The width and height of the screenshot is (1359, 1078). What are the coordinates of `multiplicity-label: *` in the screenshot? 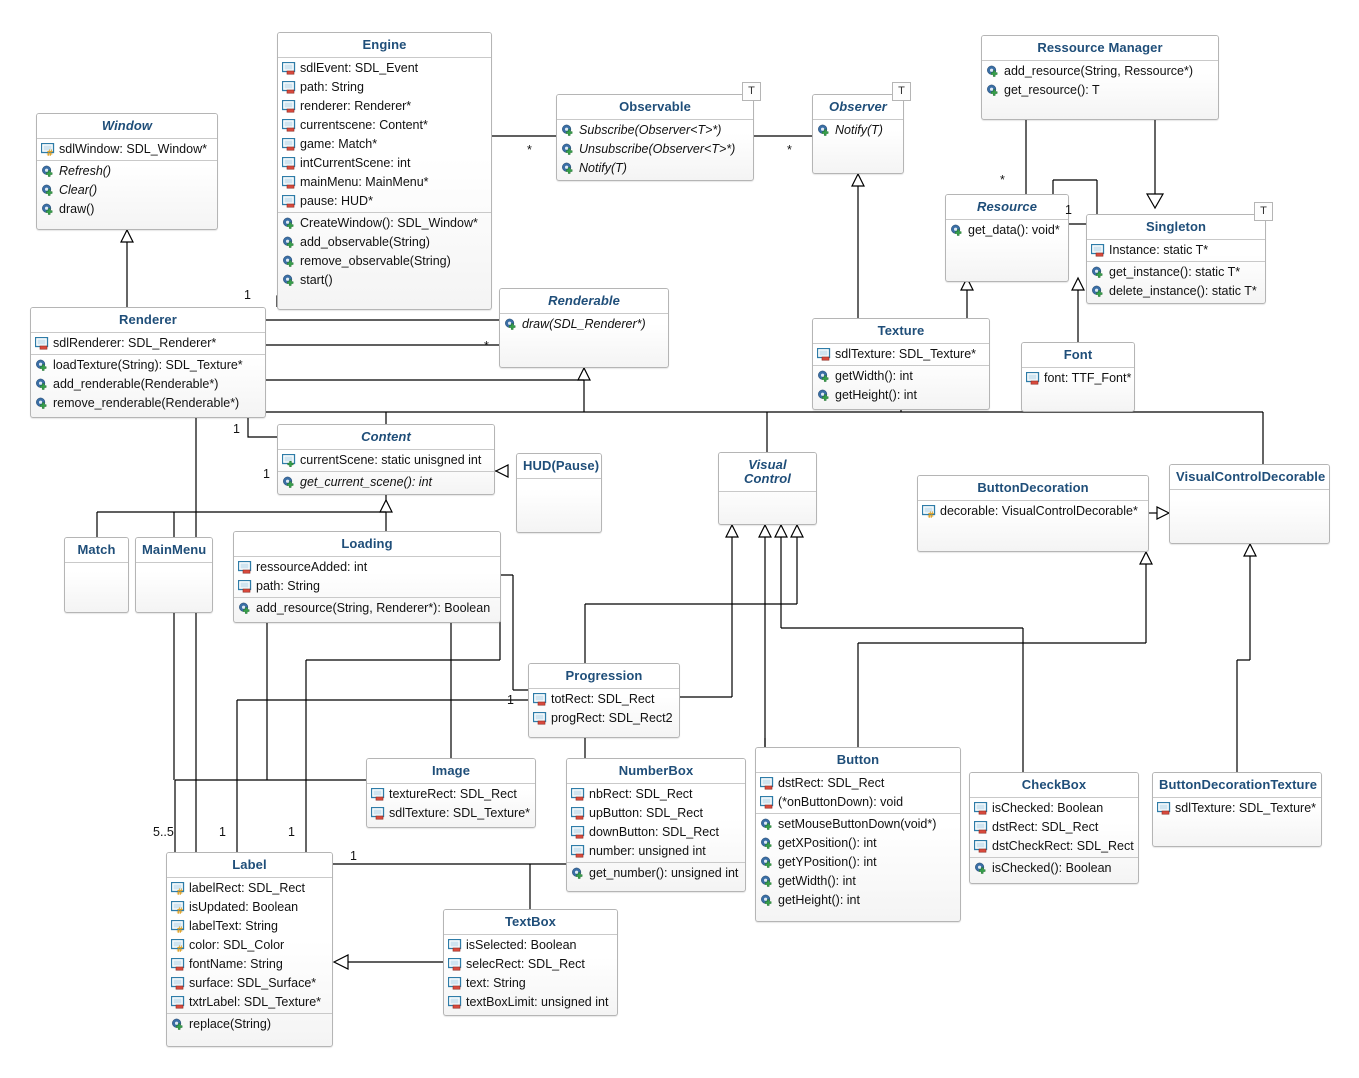 It's located at (789, 150).